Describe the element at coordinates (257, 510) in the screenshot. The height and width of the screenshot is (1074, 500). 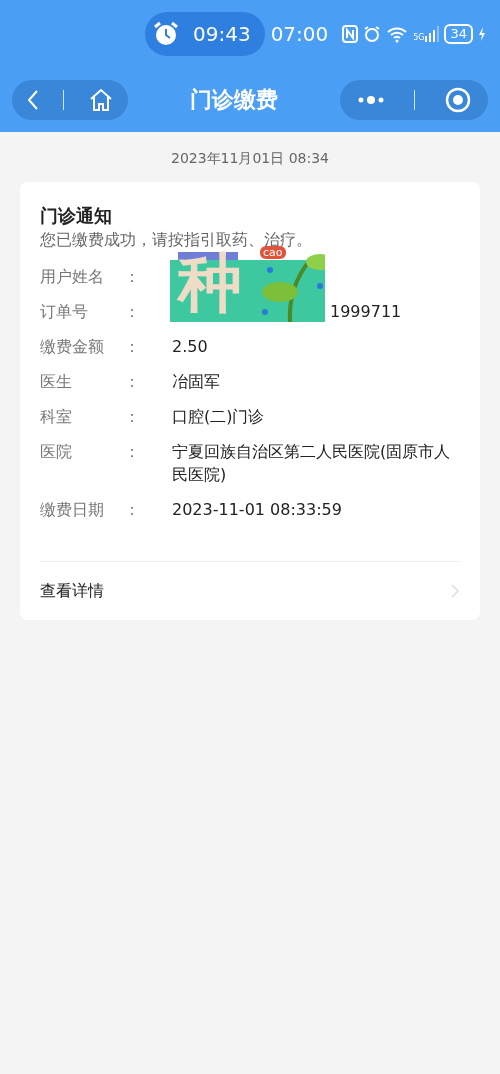
I see `field-value: 2023-11-01 08:33:59` at that location.